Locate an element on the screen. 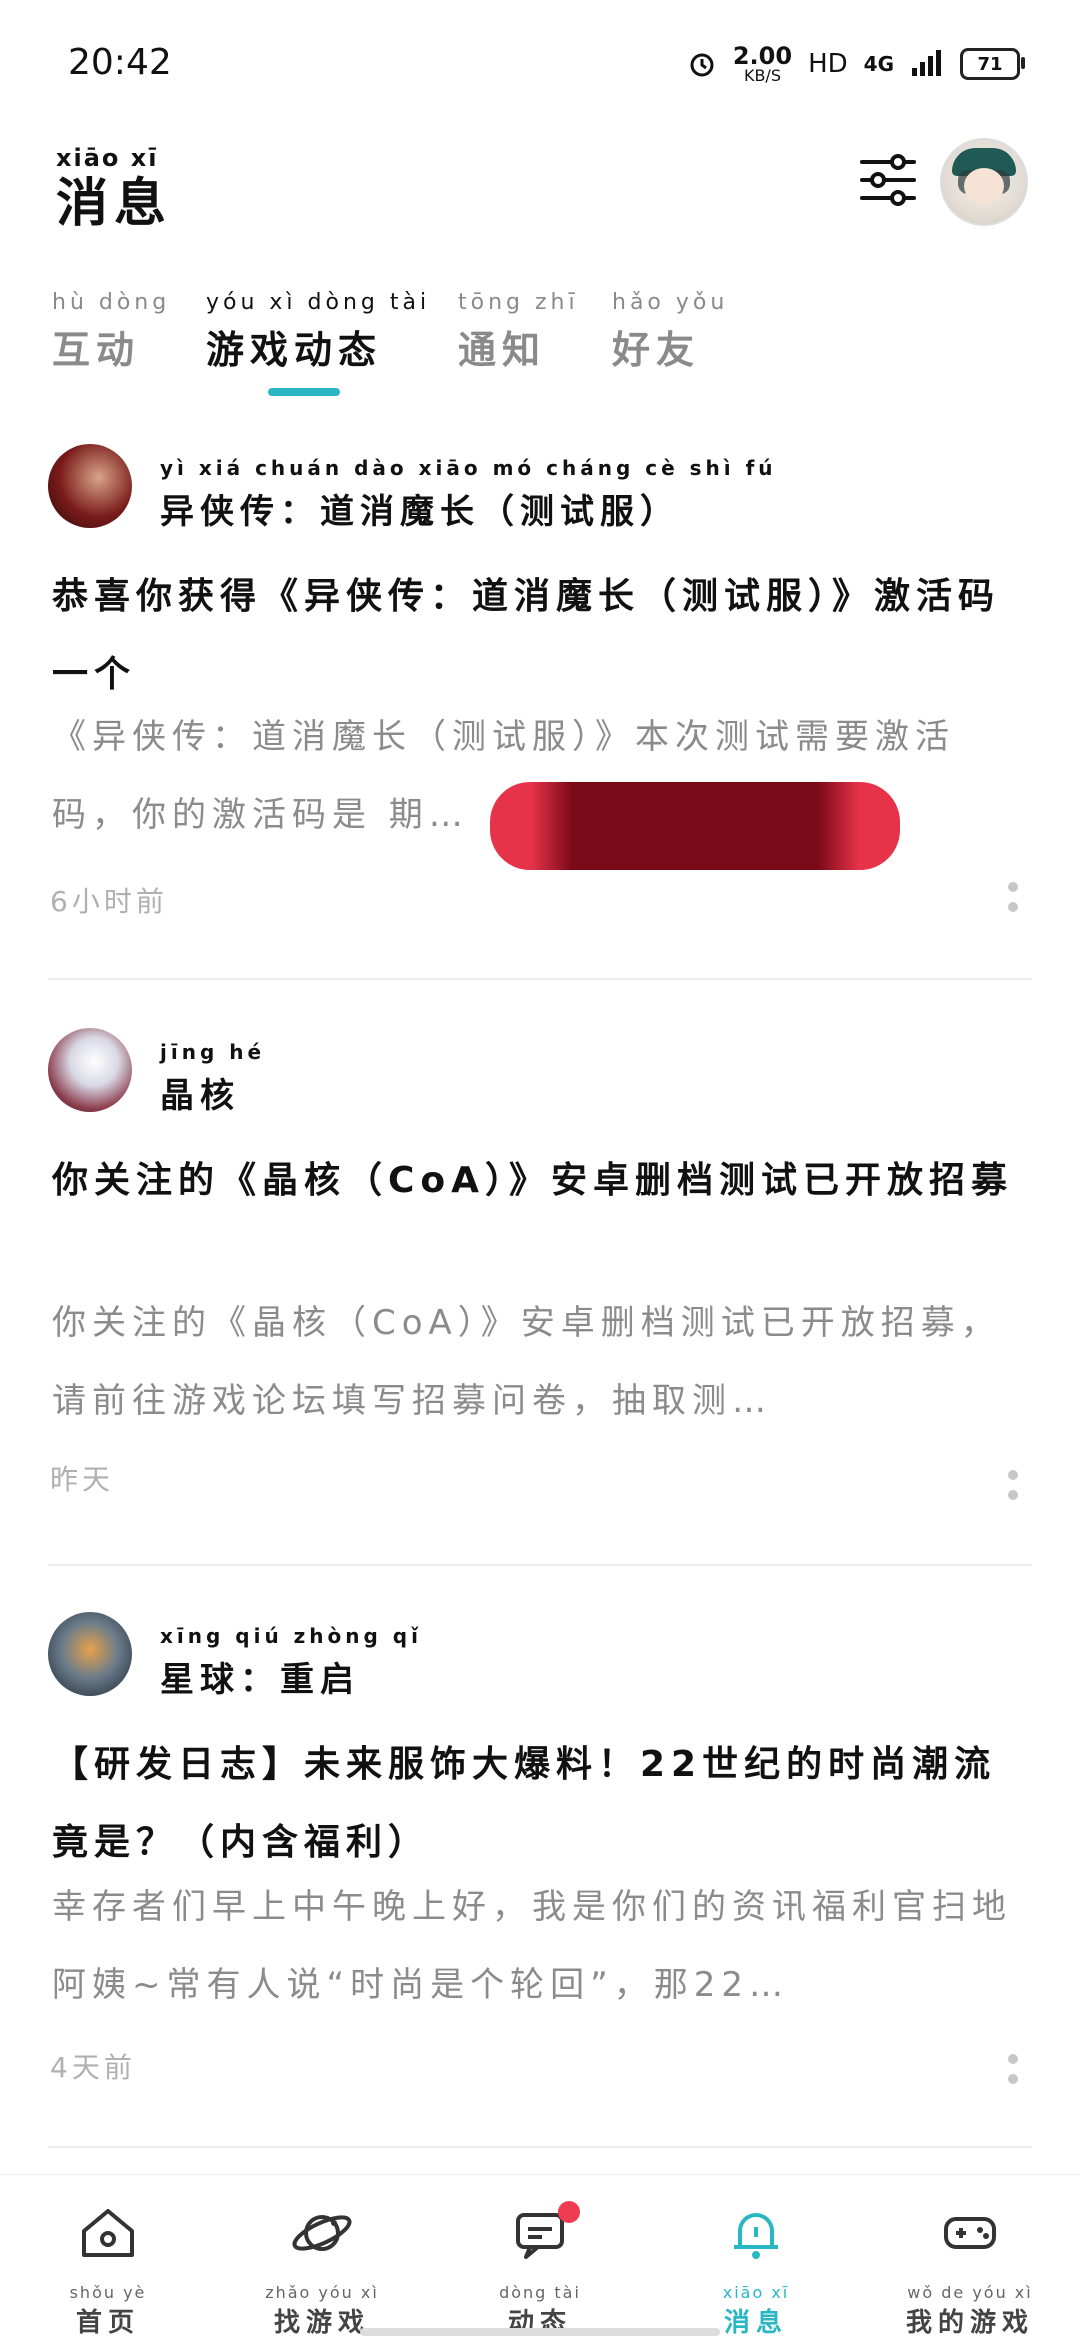 The height and width of the screenshot is (2341, 1080). tab-friends: hǎo yǒu 好友 is located at coordinates (670, 332).